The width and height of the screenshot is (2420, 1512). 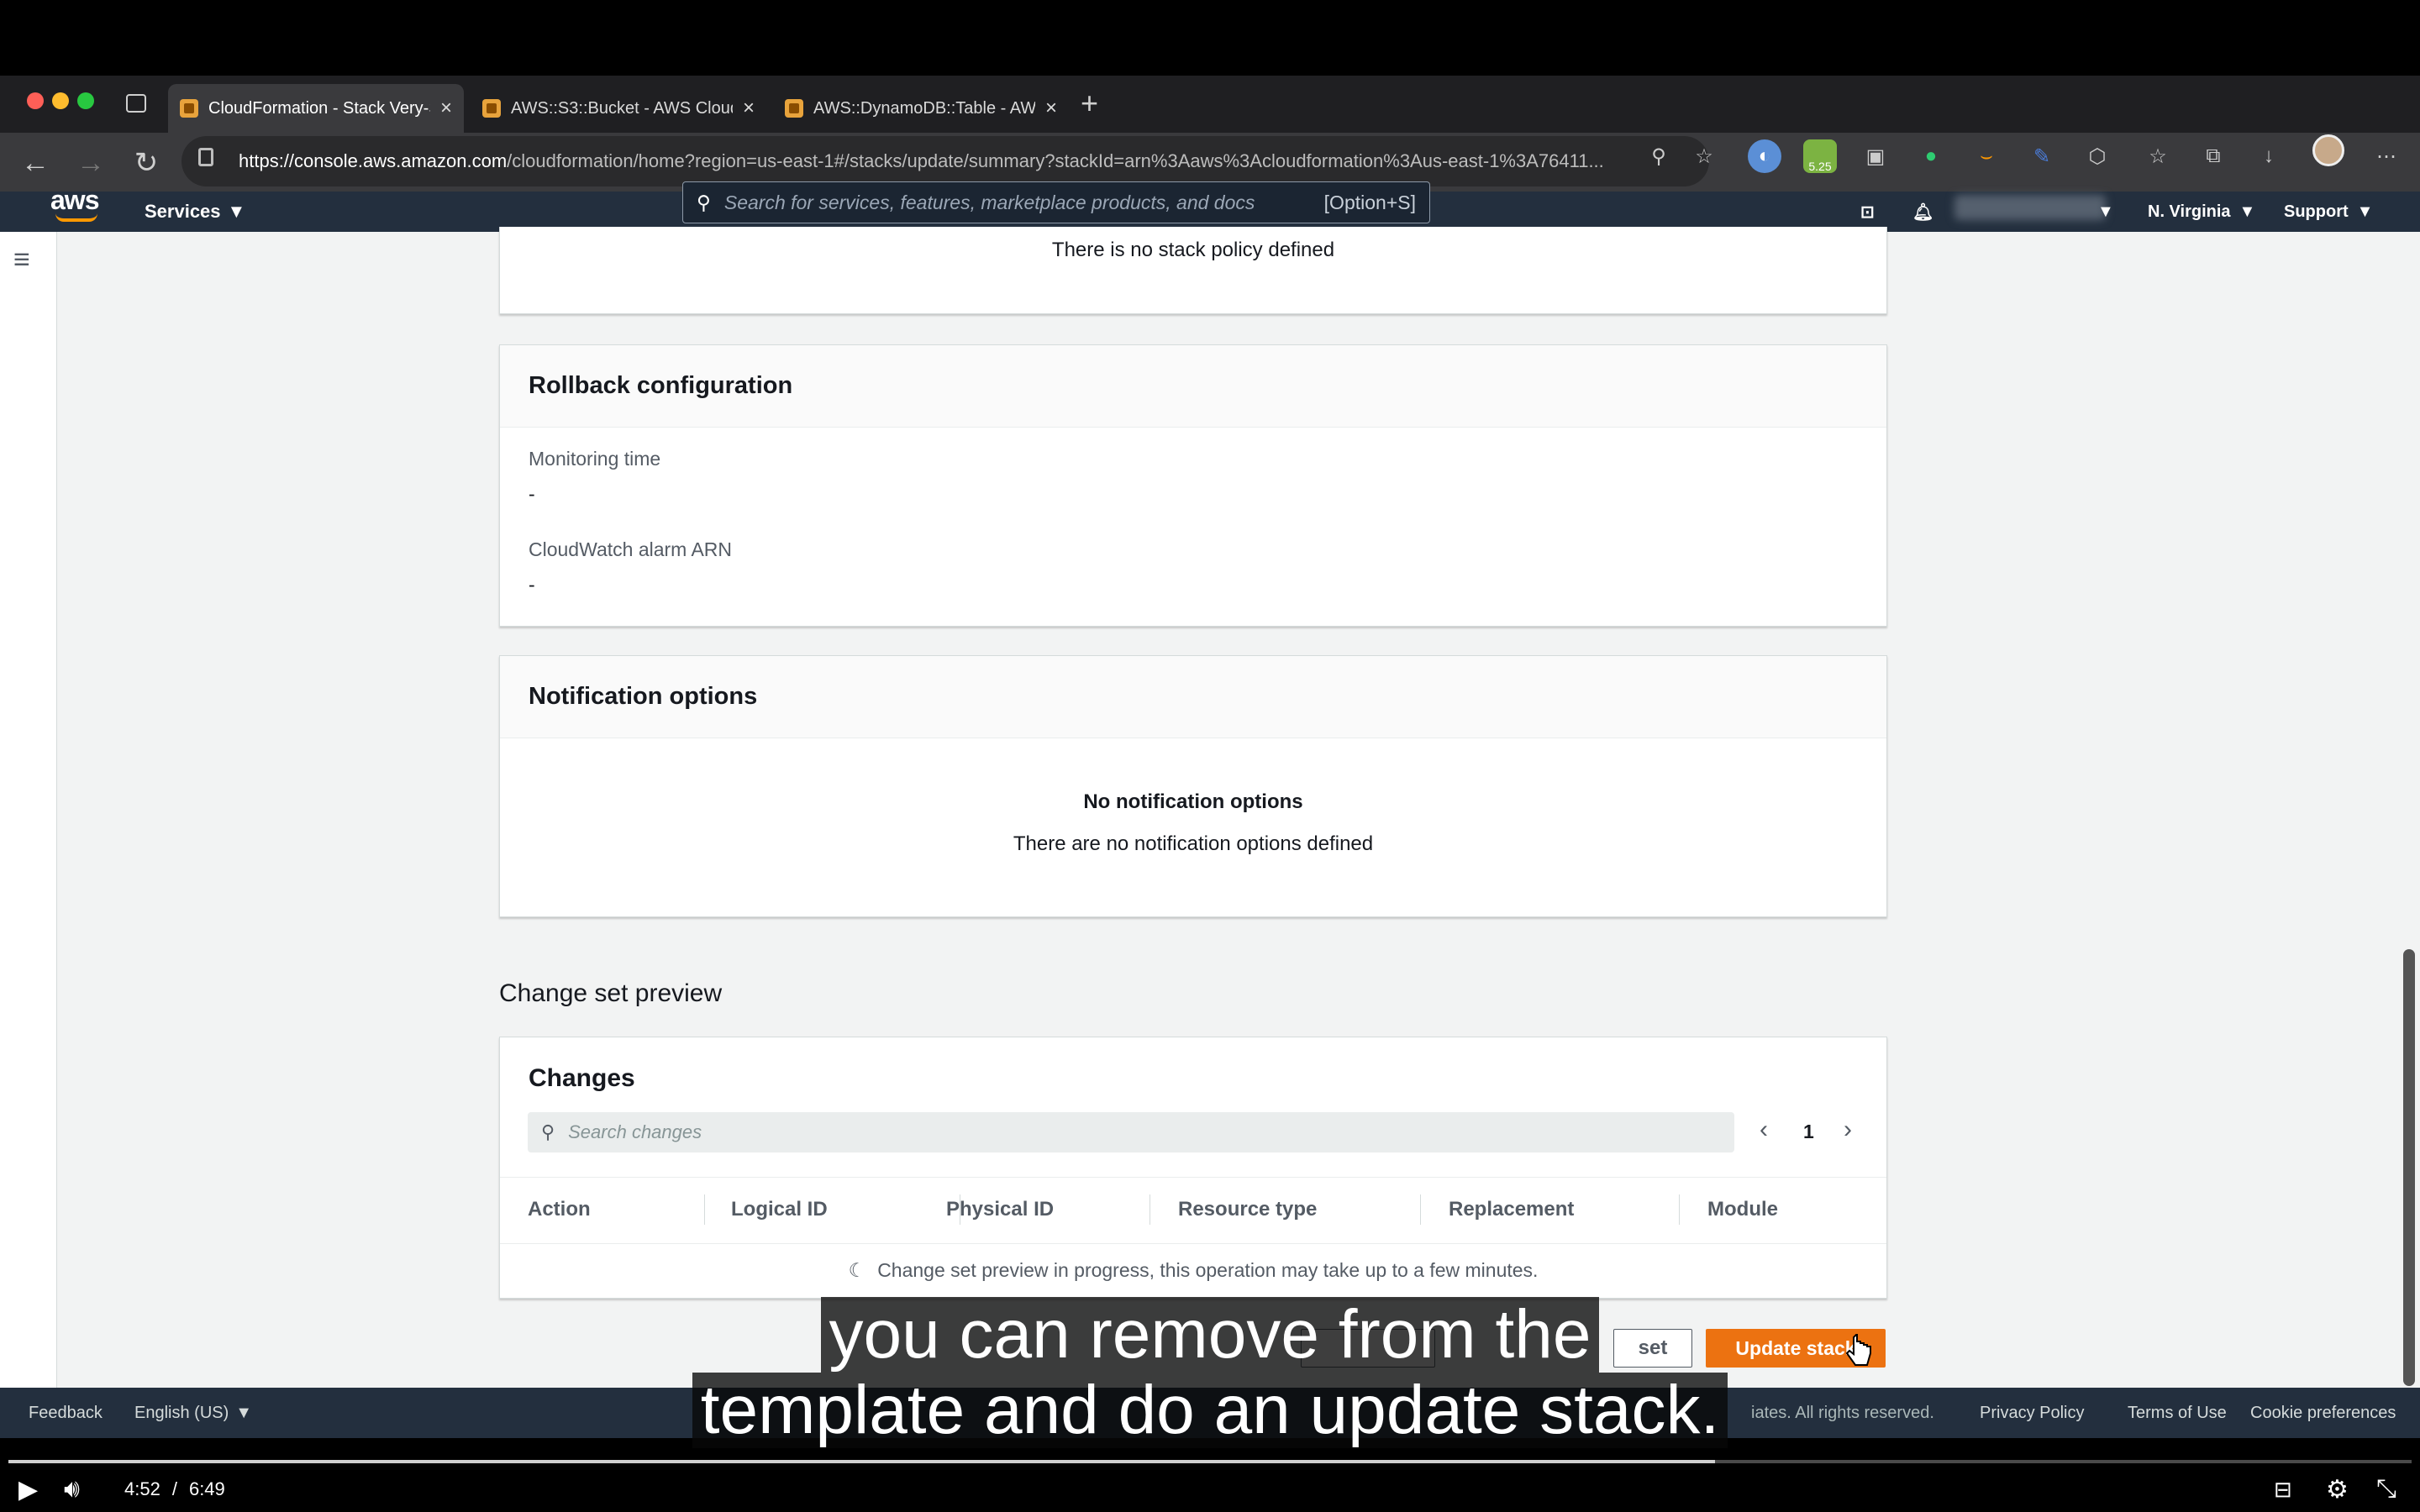 I want to click on extension-icon: ▣, so click(x=1875, y=156).